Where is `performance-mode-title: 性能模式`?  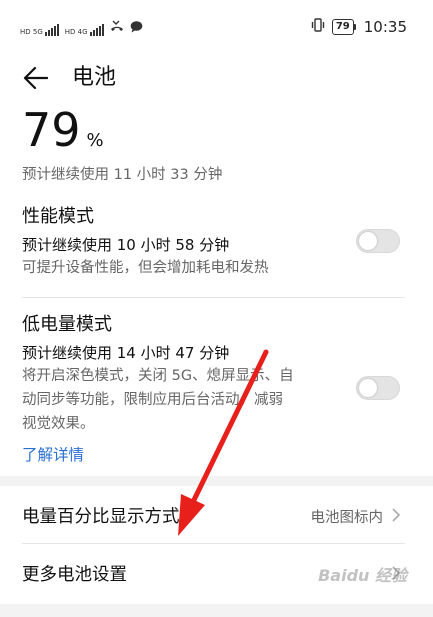
performance-mode-title: 性能模式 is located at coordinates (58, 216).